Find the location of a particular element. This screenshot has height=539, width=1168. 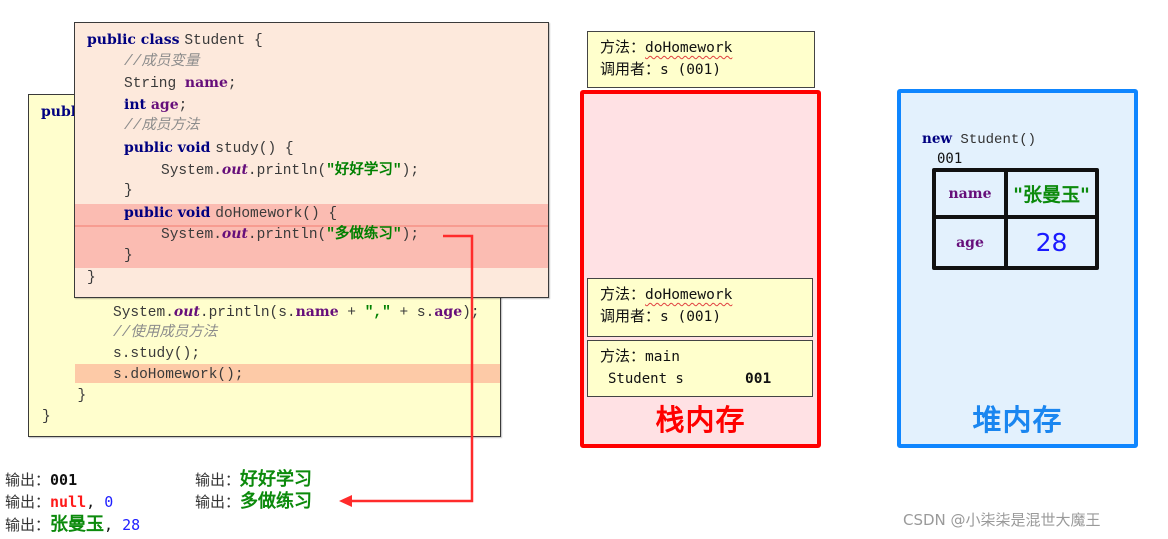

code-line: int age; is located at coordinates (155, 105).